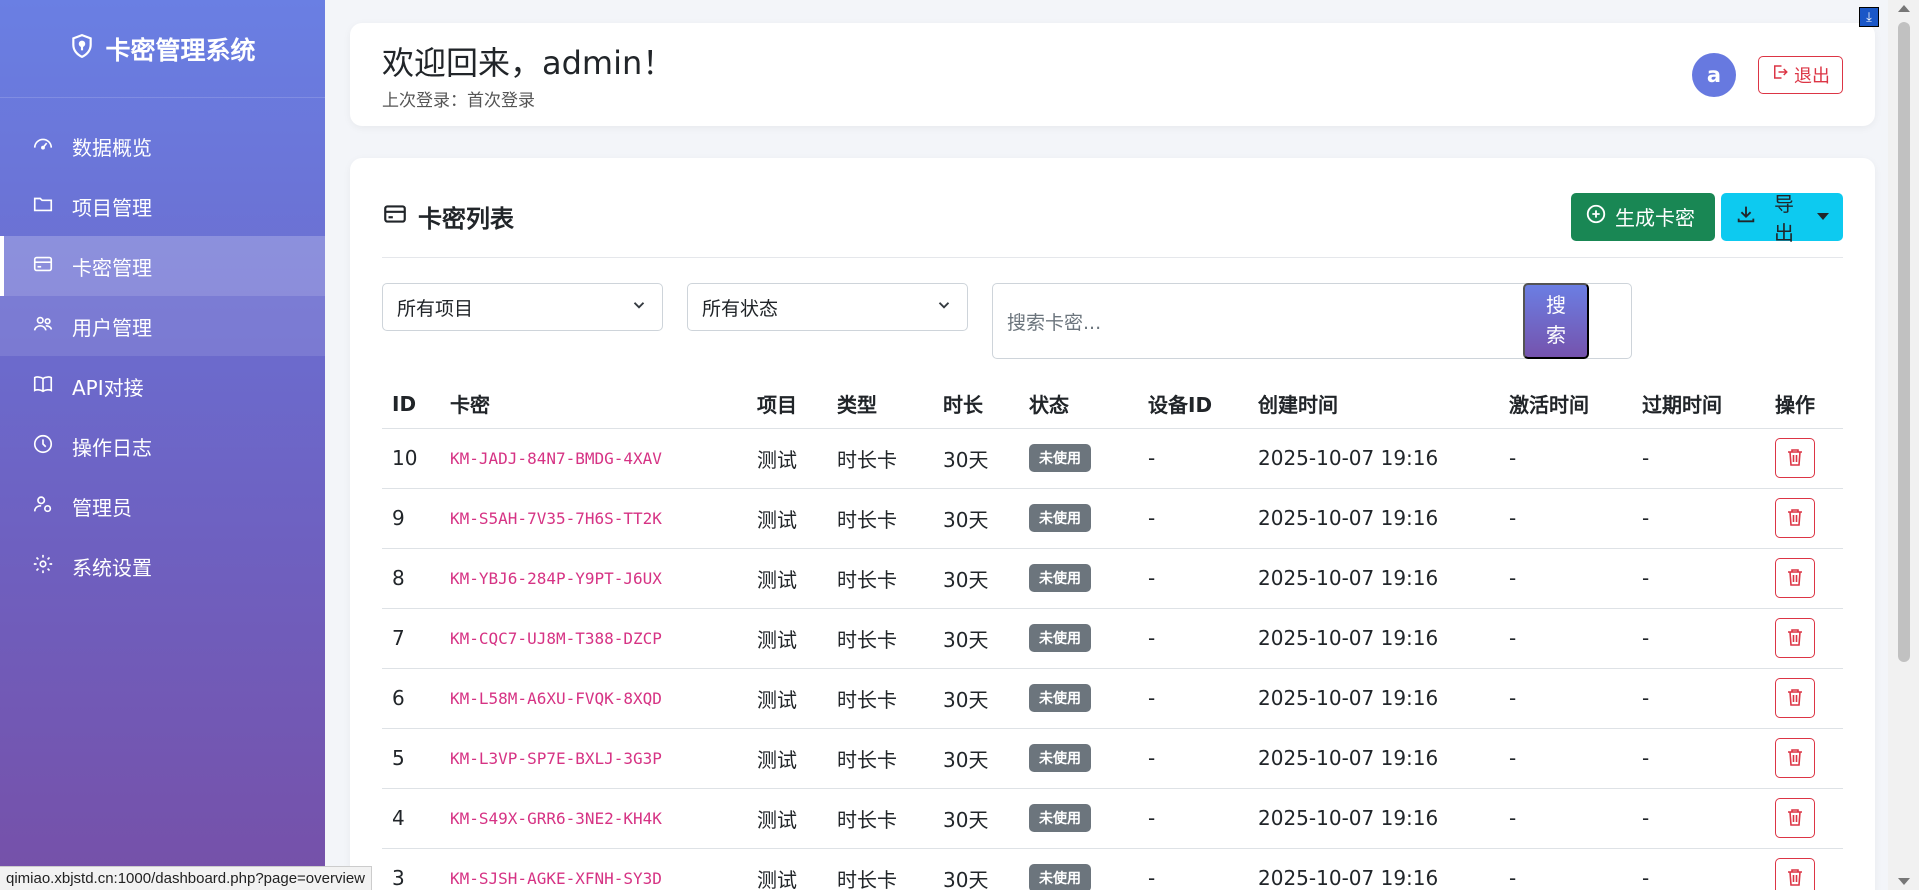 This screenshot has width=1919, height=890. Describe the element at coordinates (1782, 218) in the screenshot. I see `export-dropdown-button: 导出` at that location.